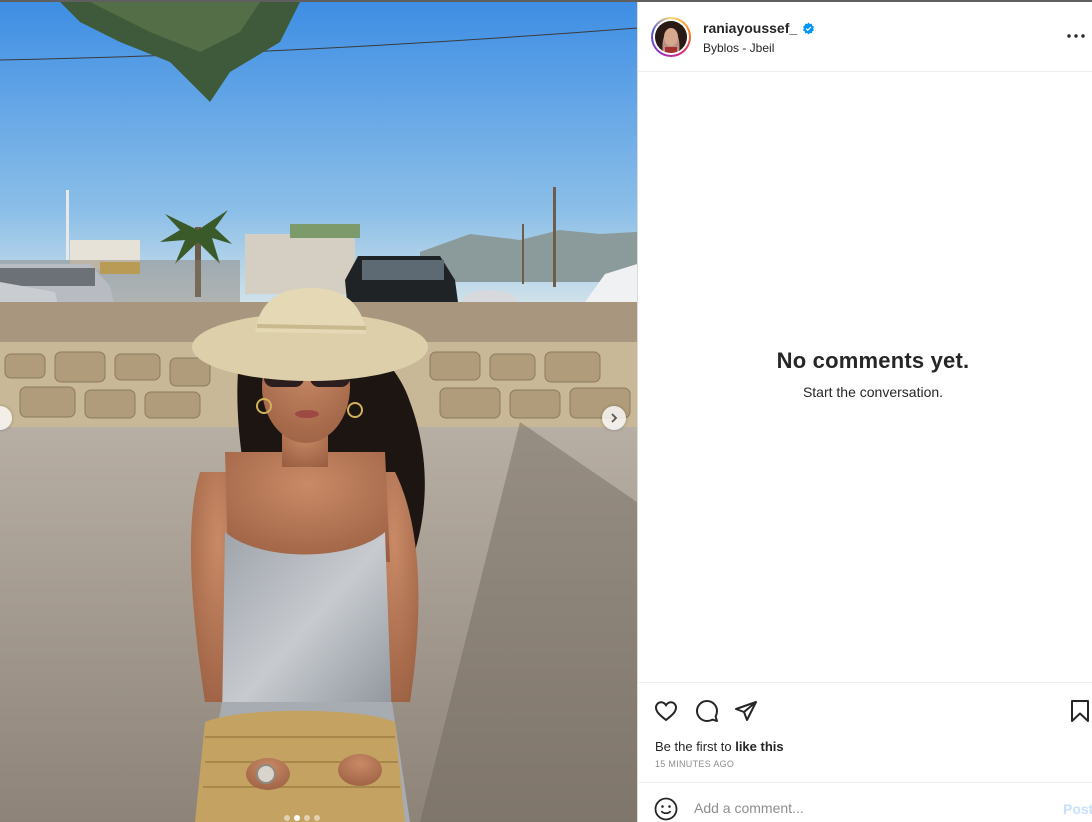 The image size is (1092, 822). What do you see at coordinates (865, 732) in the screenshot?
I see `post-actions: Be the first to like this 15 MINUTES AGO` at bounding box center [865, 732].